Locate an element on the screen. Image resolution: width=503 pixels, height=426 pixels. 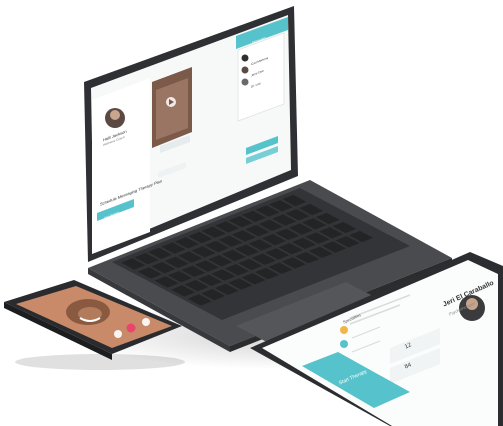
mute-icon is located at coordinates (146, 322).